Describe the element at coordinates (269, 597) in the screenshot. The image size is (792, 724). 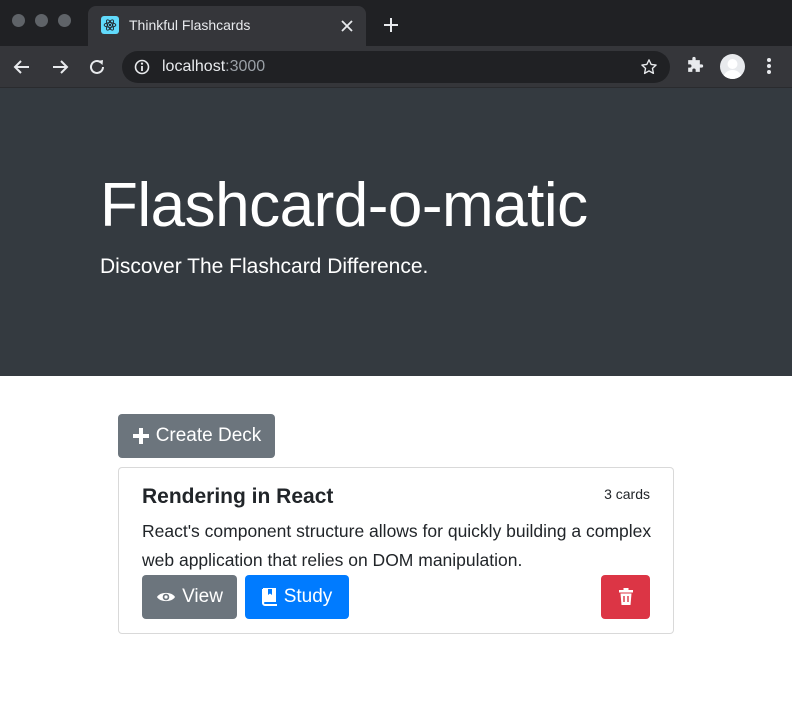
I see `book-icon` at that location.